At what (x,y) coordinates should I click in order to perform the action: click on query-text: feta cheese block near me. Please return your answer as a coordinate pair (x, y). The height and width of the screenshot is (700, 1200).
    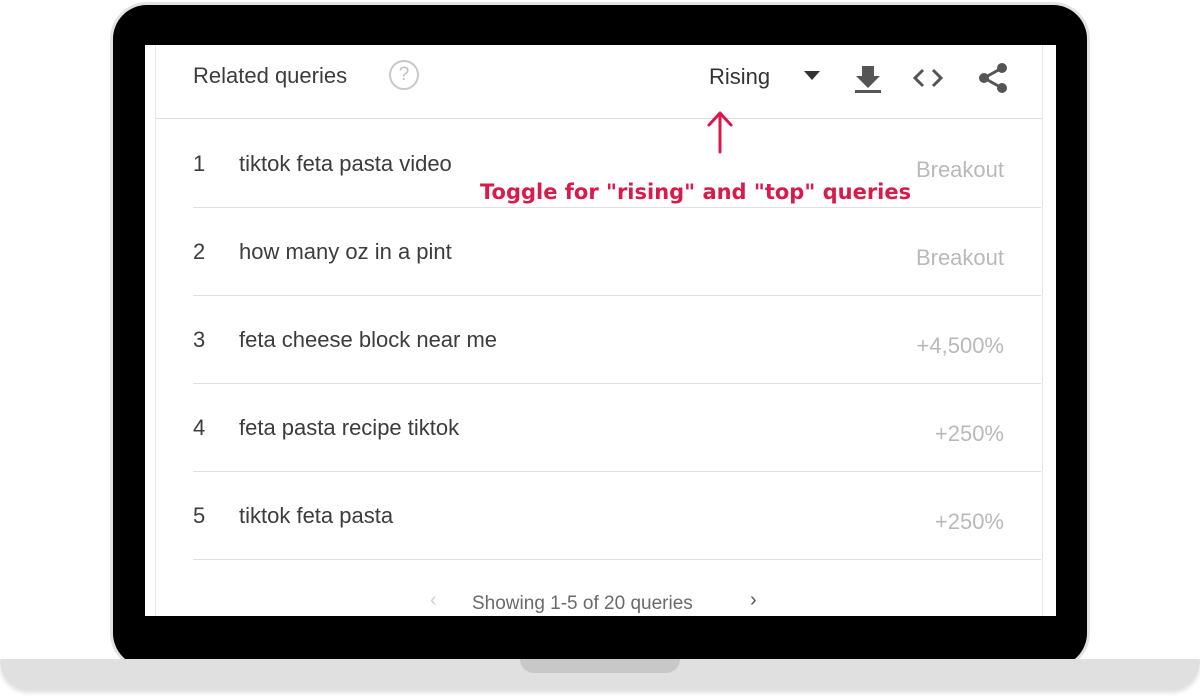
    Looking at the image, I should click on (368, 340).